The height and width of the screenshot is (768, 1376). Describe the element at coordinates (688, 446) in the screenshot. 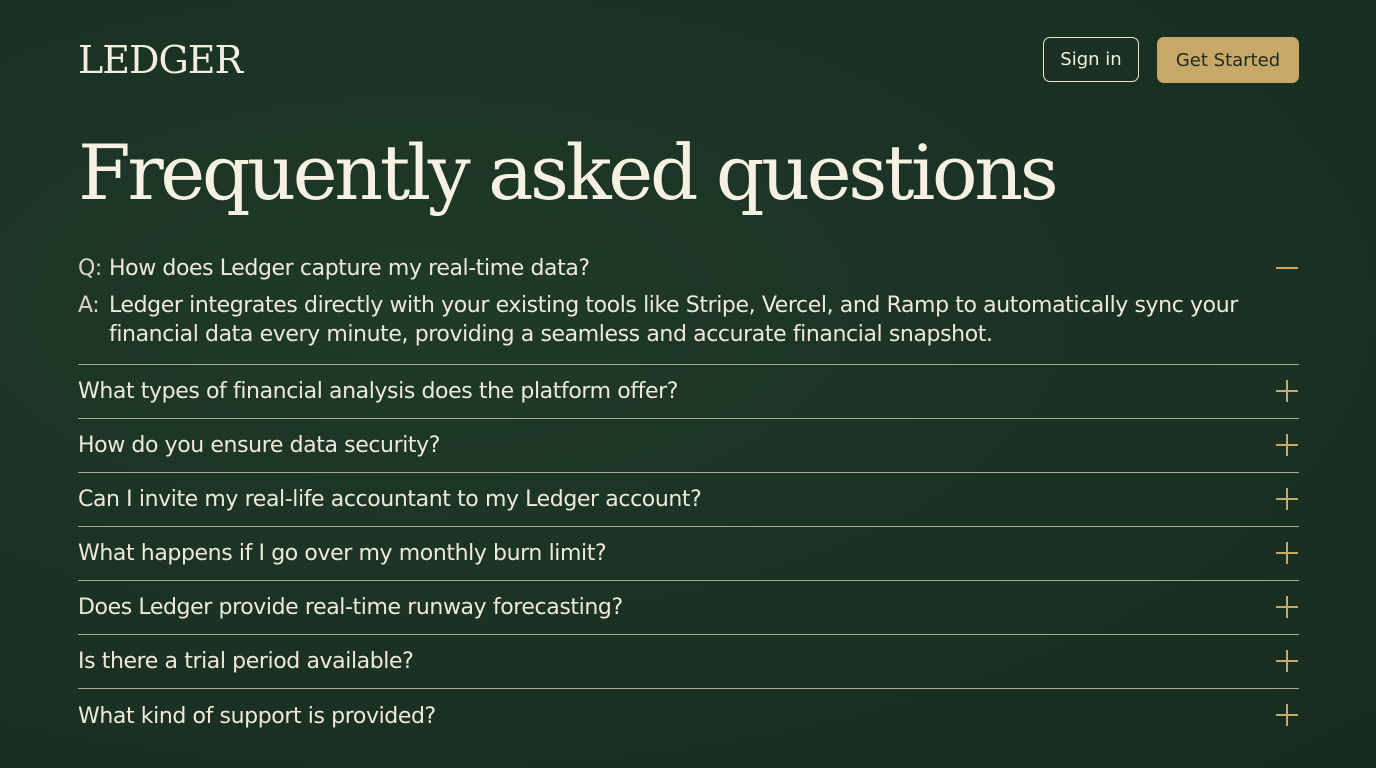

I see `faq-item: How do you ensure data security?` at that location.